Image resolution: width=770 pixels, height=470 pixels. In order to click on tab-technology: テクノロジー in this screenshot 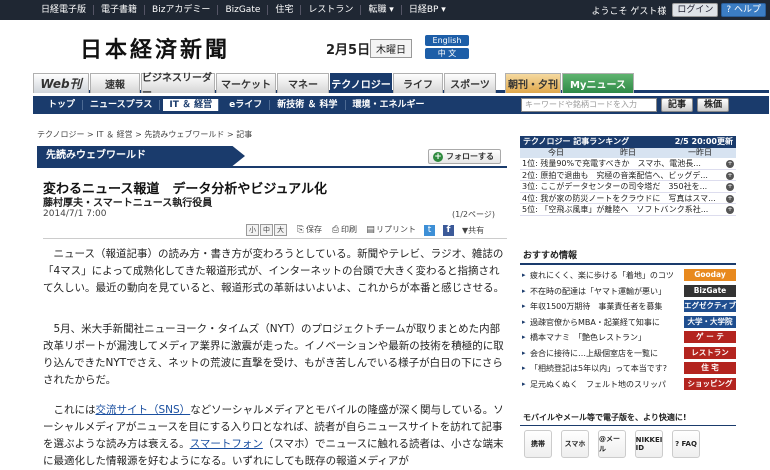, I will do `click(361, 83)`.